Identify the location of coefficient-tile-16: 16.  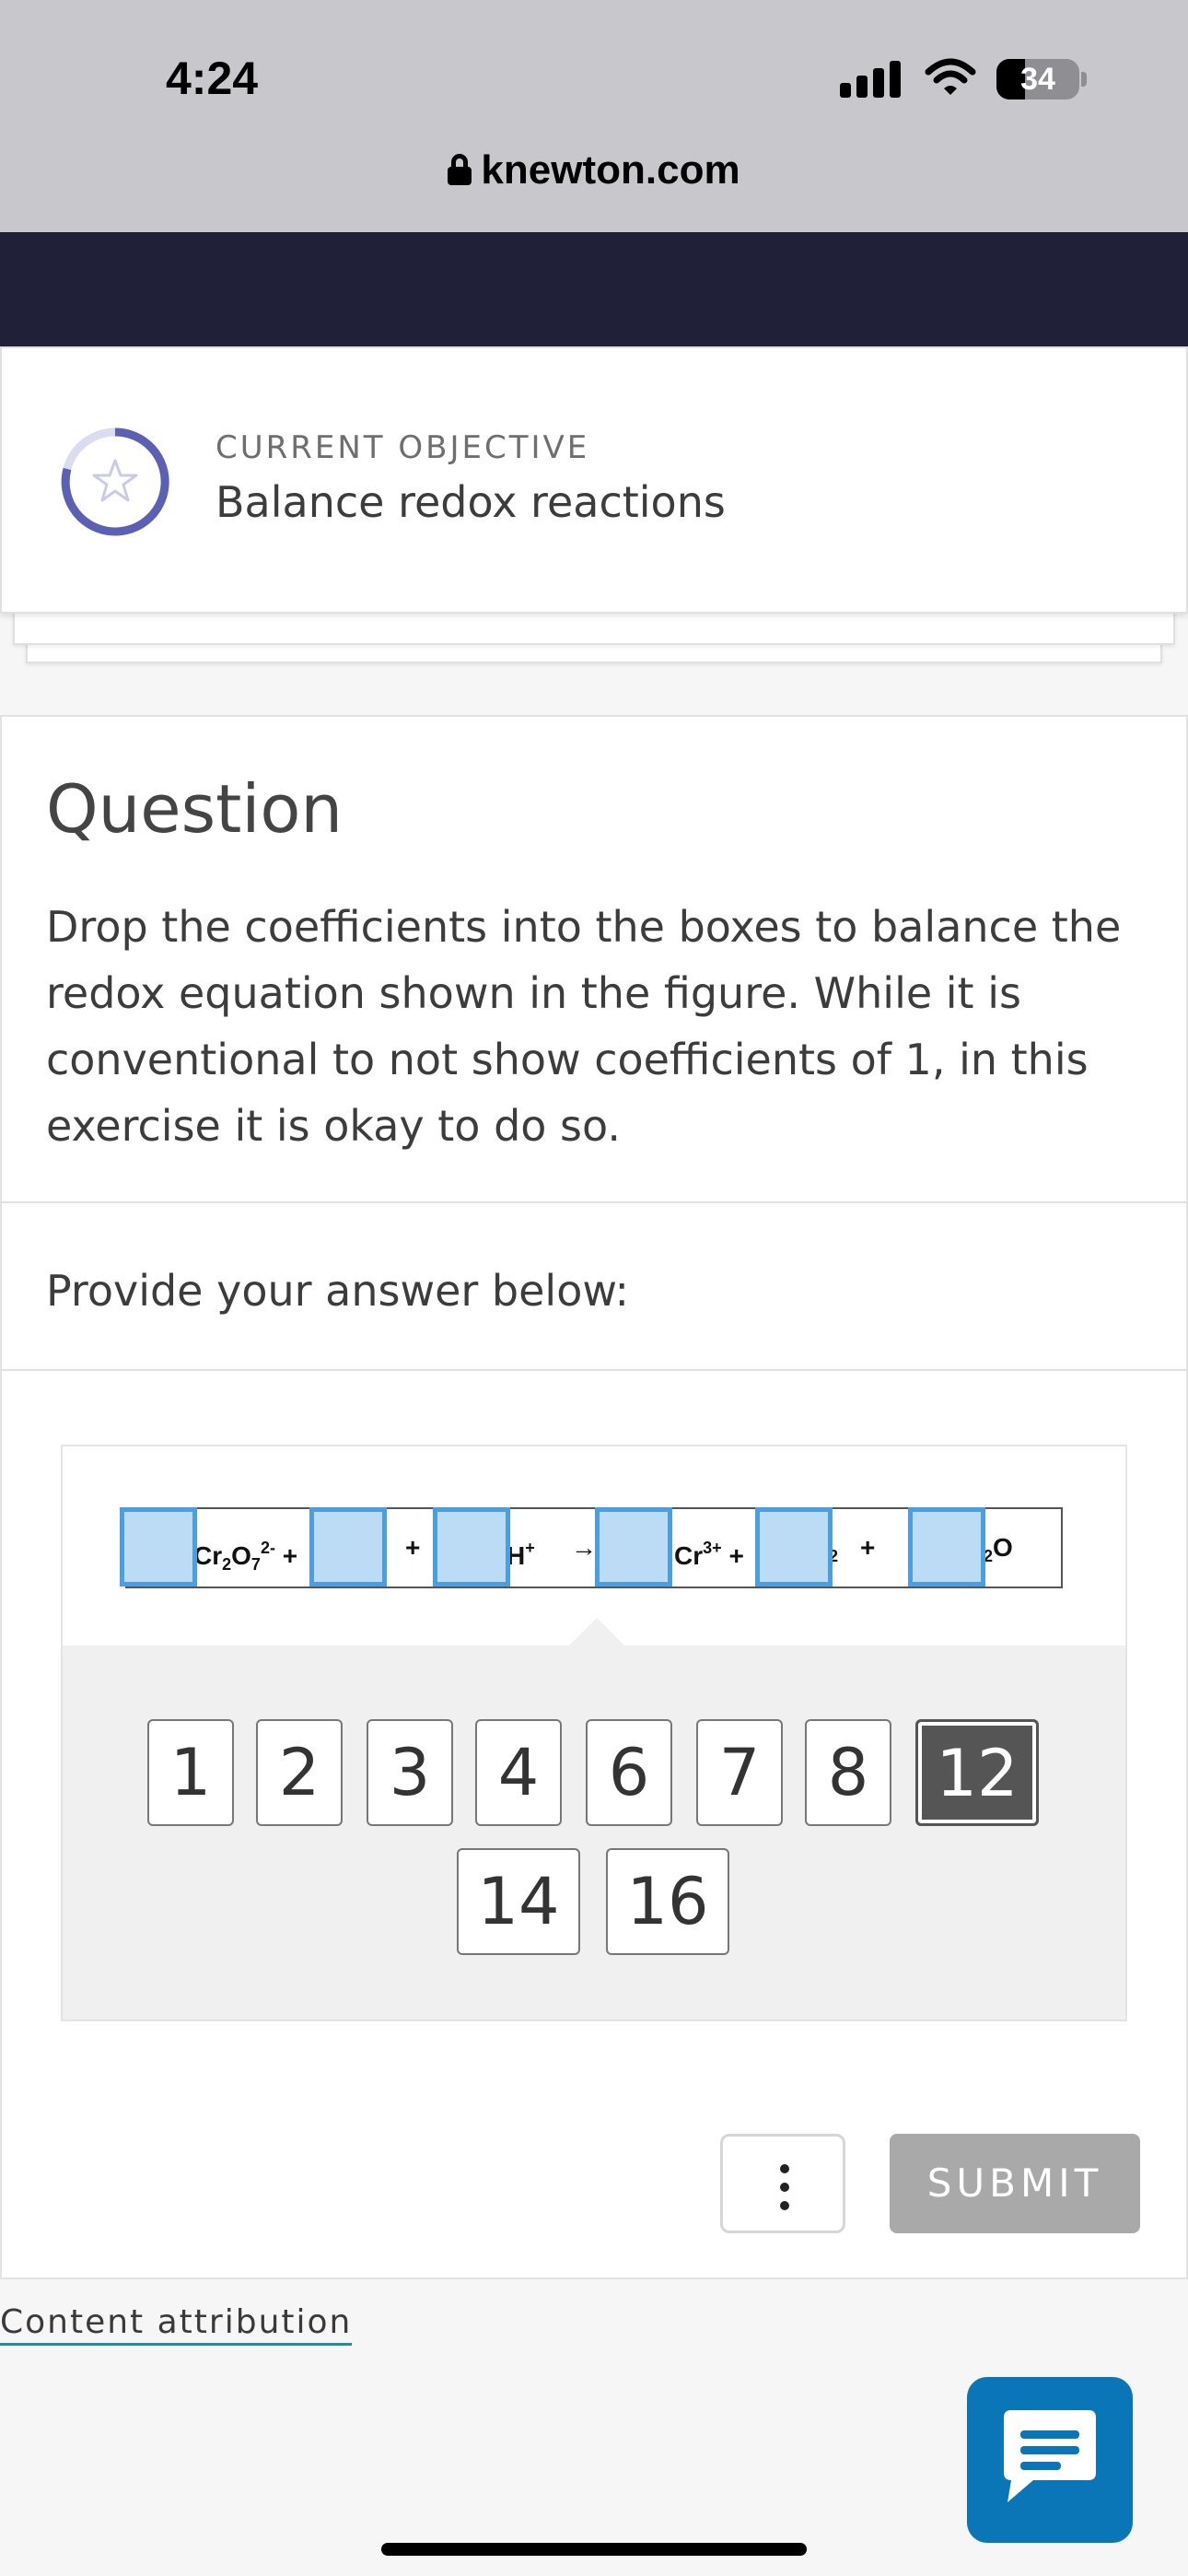
(667, 1901).